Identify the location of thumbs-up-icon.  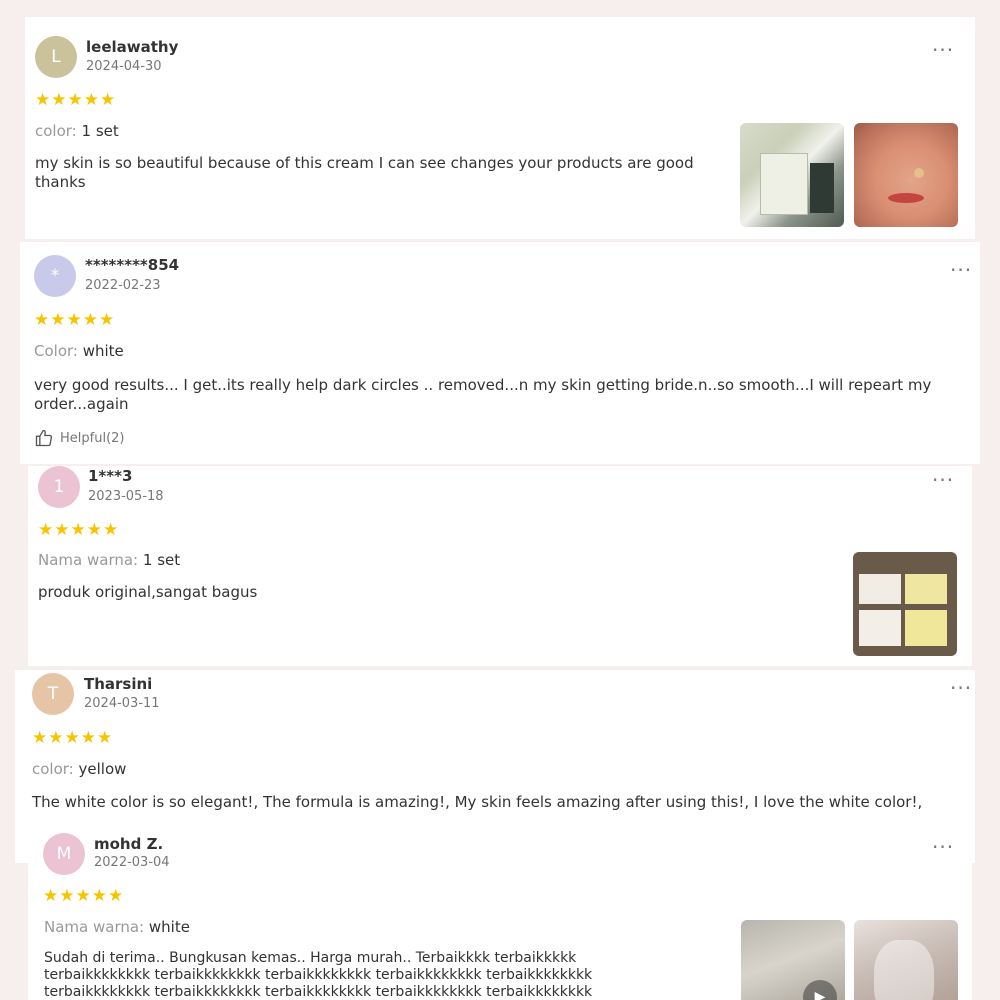
(44, 438).